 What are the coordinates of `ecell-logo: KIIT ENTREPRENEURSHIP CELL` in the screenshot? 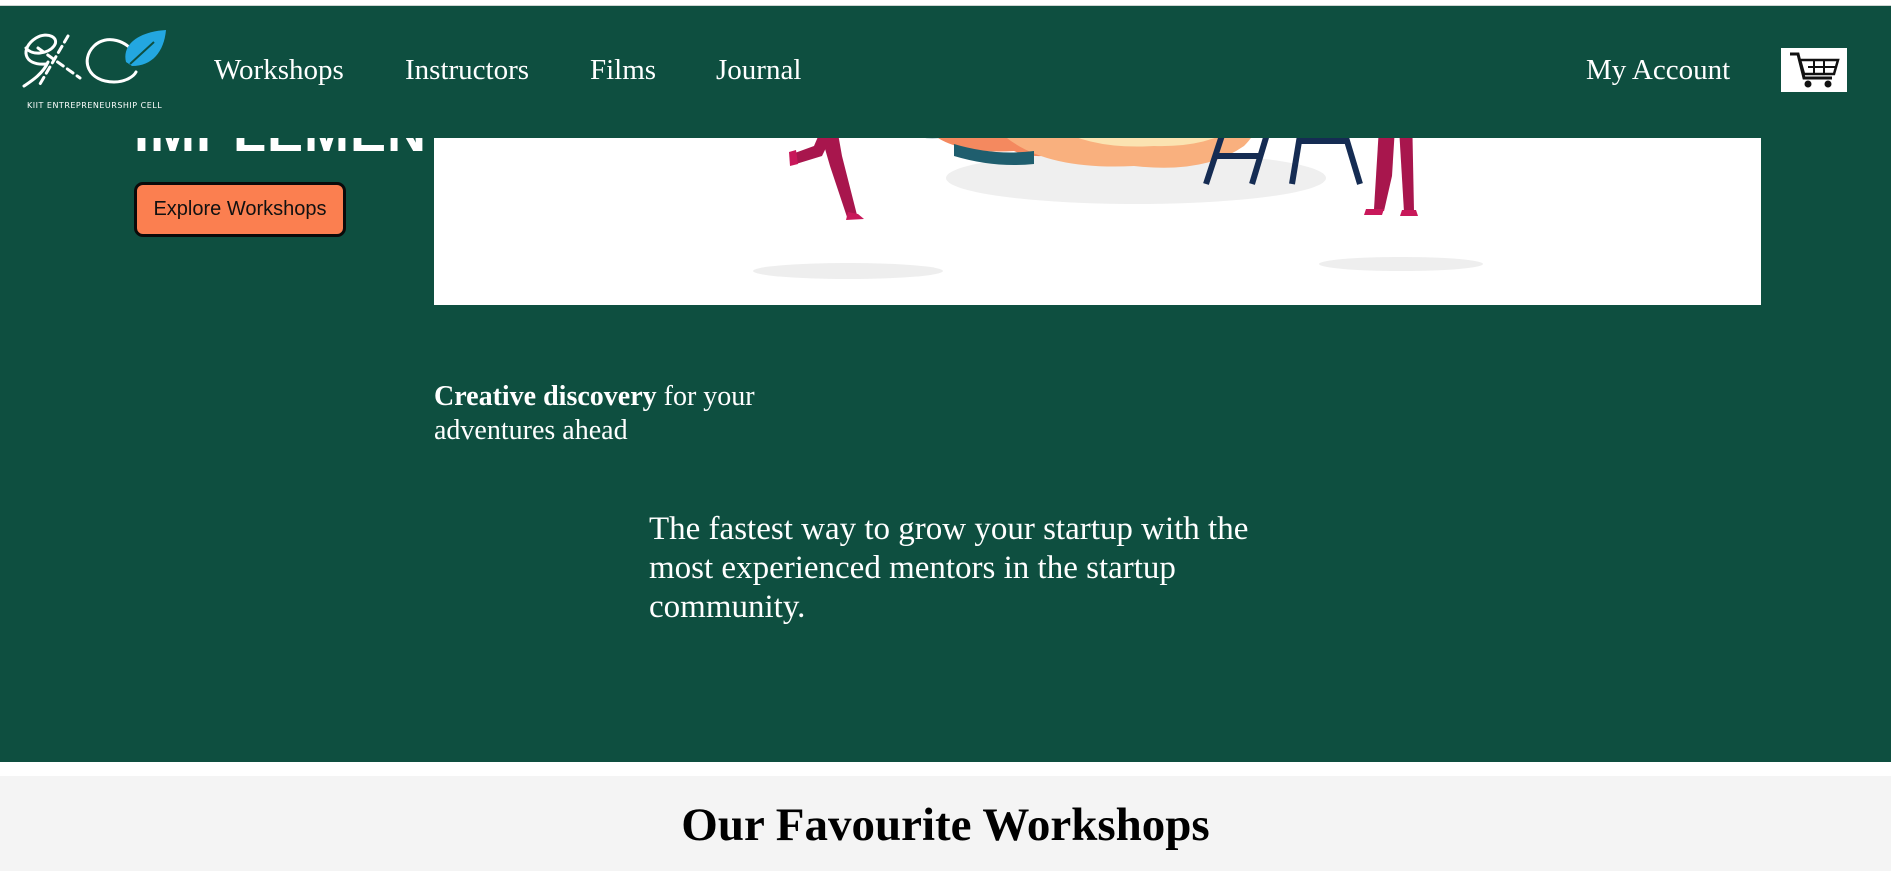 It's located at (94, 72).